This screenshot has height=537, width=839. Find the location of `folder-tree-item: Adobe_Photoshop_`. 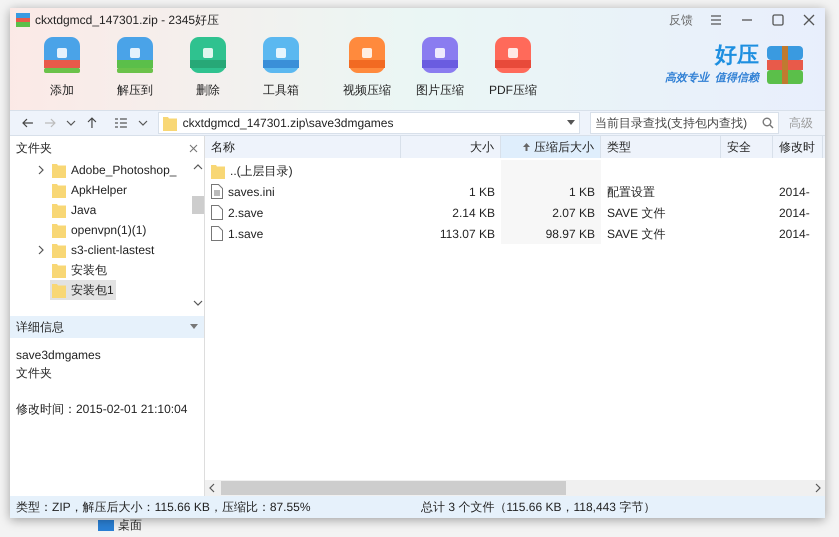

folder-tree-item: Adobe_Photoshop_ is located at coordinates (114, 170).